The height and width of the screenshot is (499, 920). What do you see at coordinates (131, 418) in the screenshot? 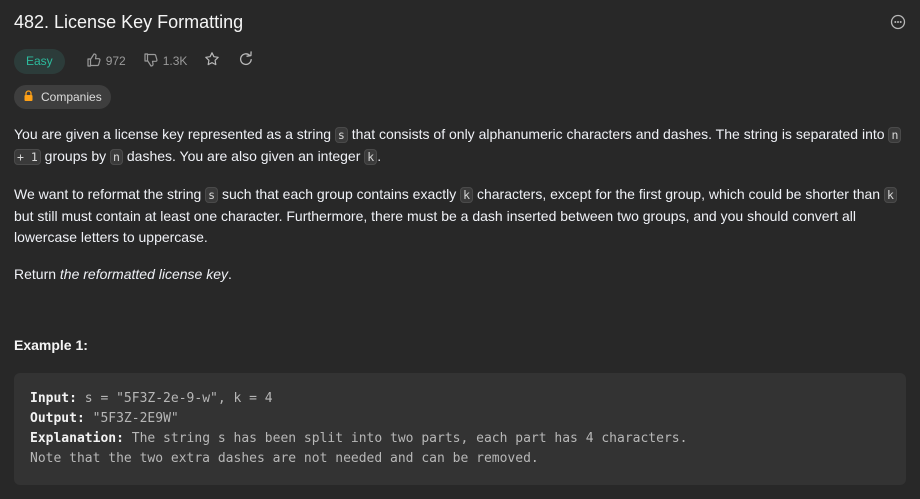
I see `output-value: "5F3Z-2E9W"` at bounding box center [131, 418].